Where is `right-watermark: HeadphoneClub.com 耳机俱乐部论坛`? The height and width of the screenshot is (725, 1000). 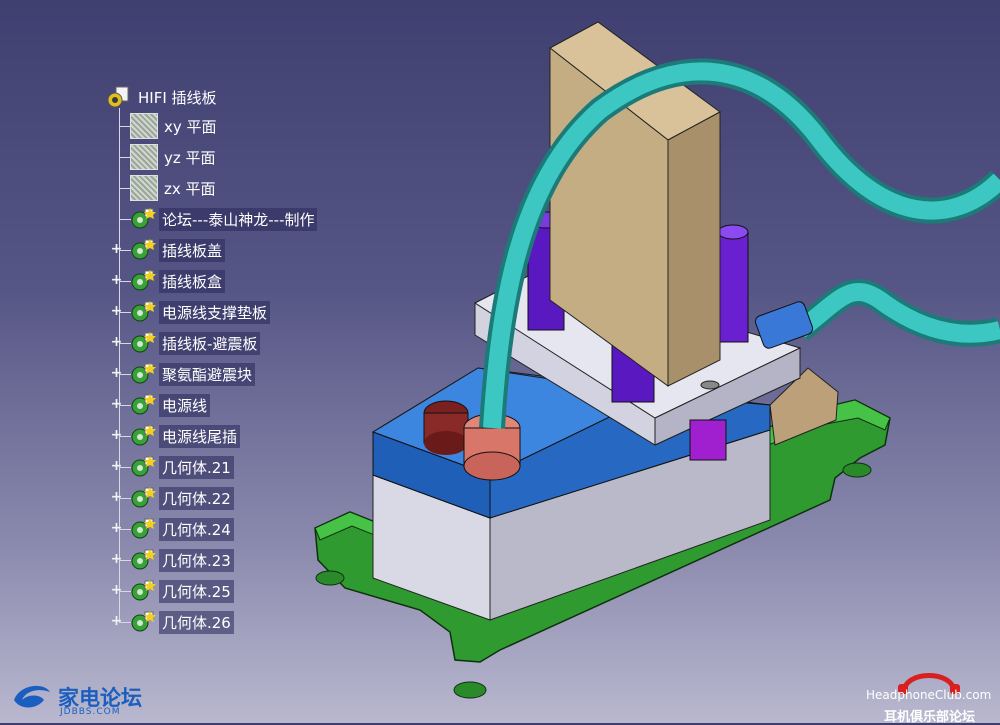 right-watermark: HeadphoneClub.com 耳机俱乐部论坛 is located at coordinates (929, 694).